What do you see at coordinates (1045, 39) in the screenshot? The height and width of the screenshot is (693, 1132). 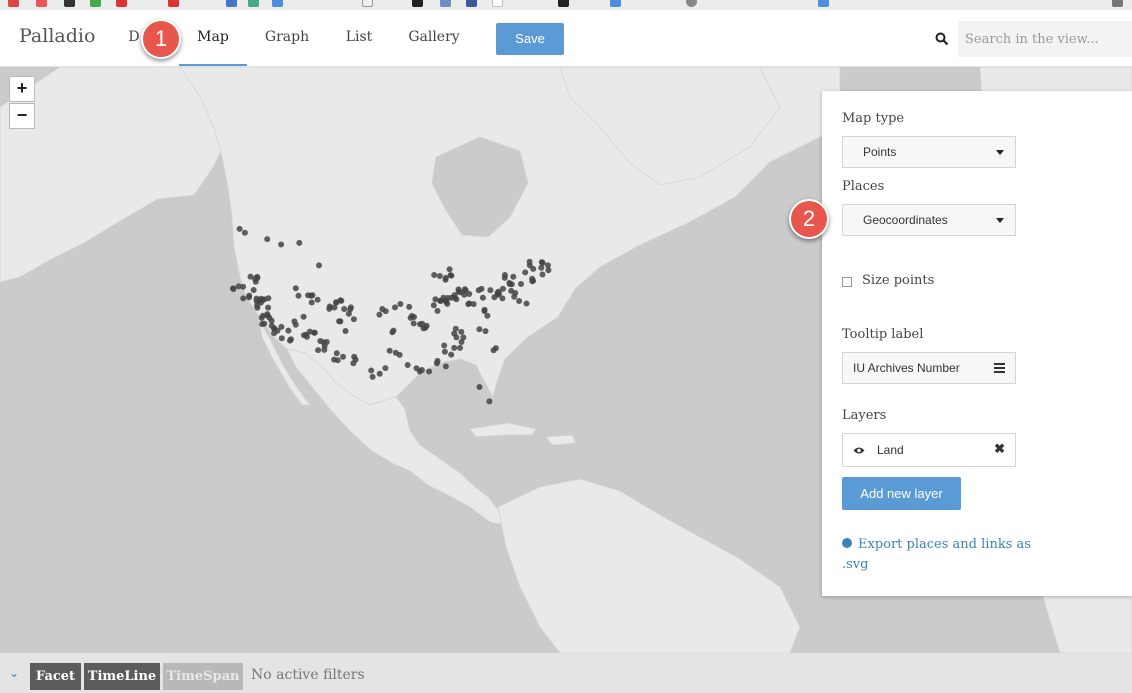 I see `search-input` at bounding box center [1045, 39].